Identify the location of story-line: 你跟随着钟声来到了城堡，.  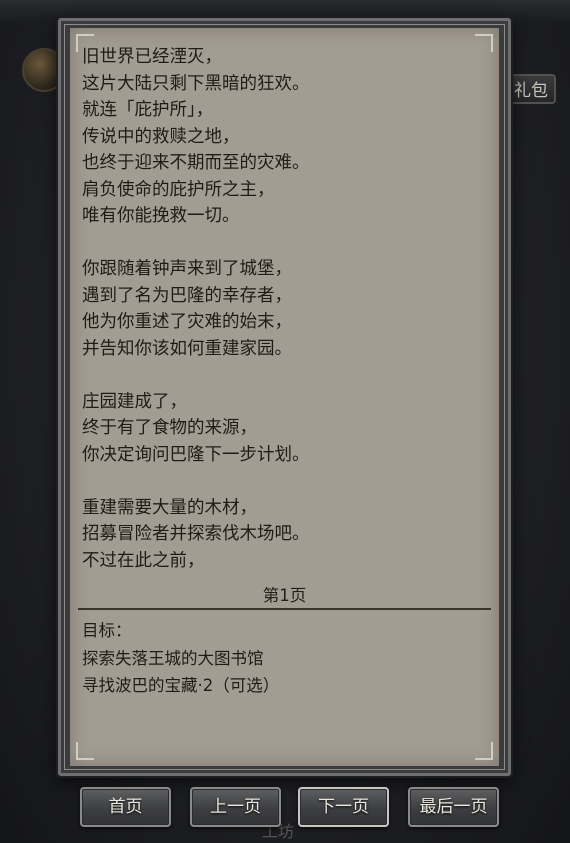
(187, 269).